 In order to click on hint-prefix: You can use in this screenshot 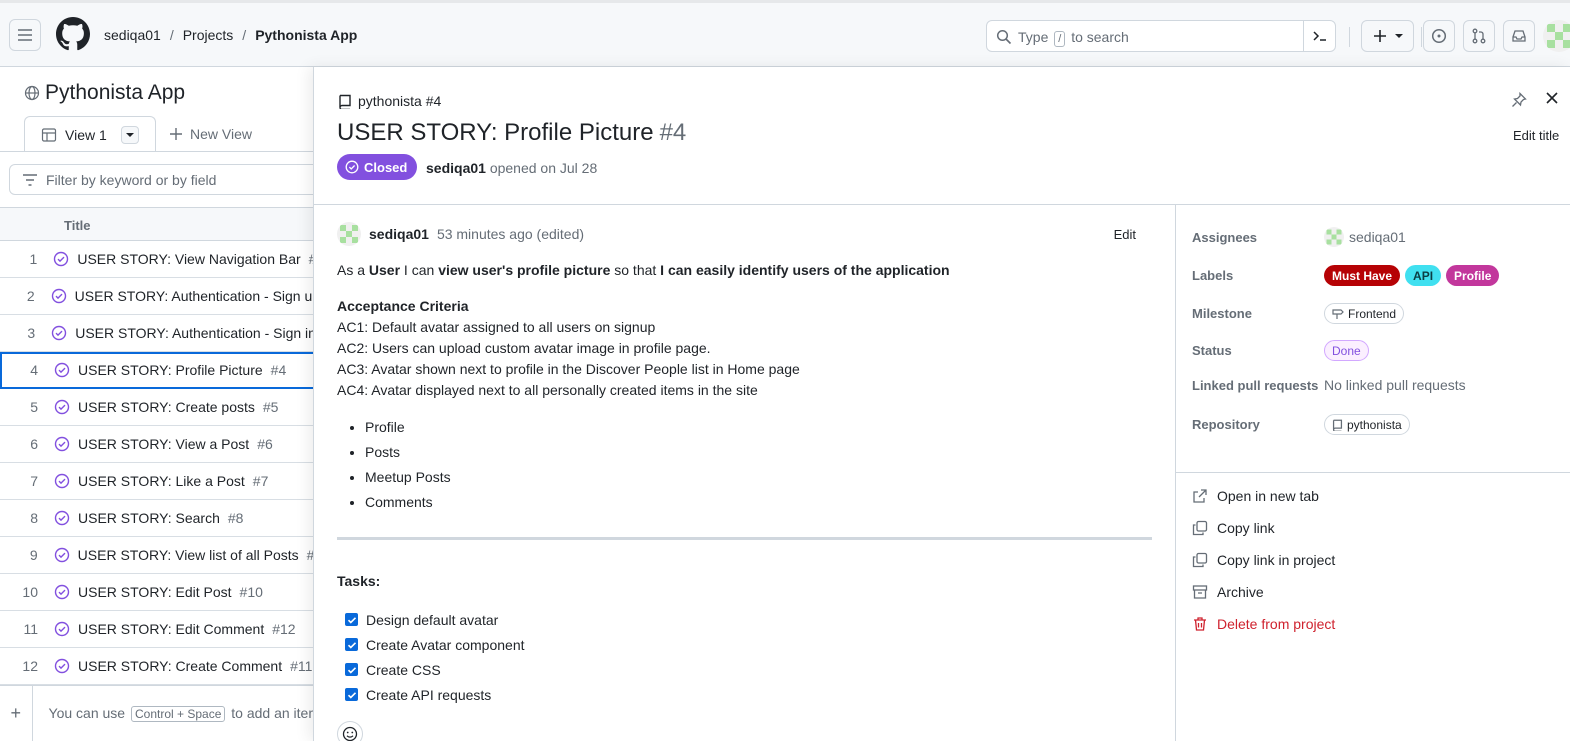, I will do `click(87, 713)`.